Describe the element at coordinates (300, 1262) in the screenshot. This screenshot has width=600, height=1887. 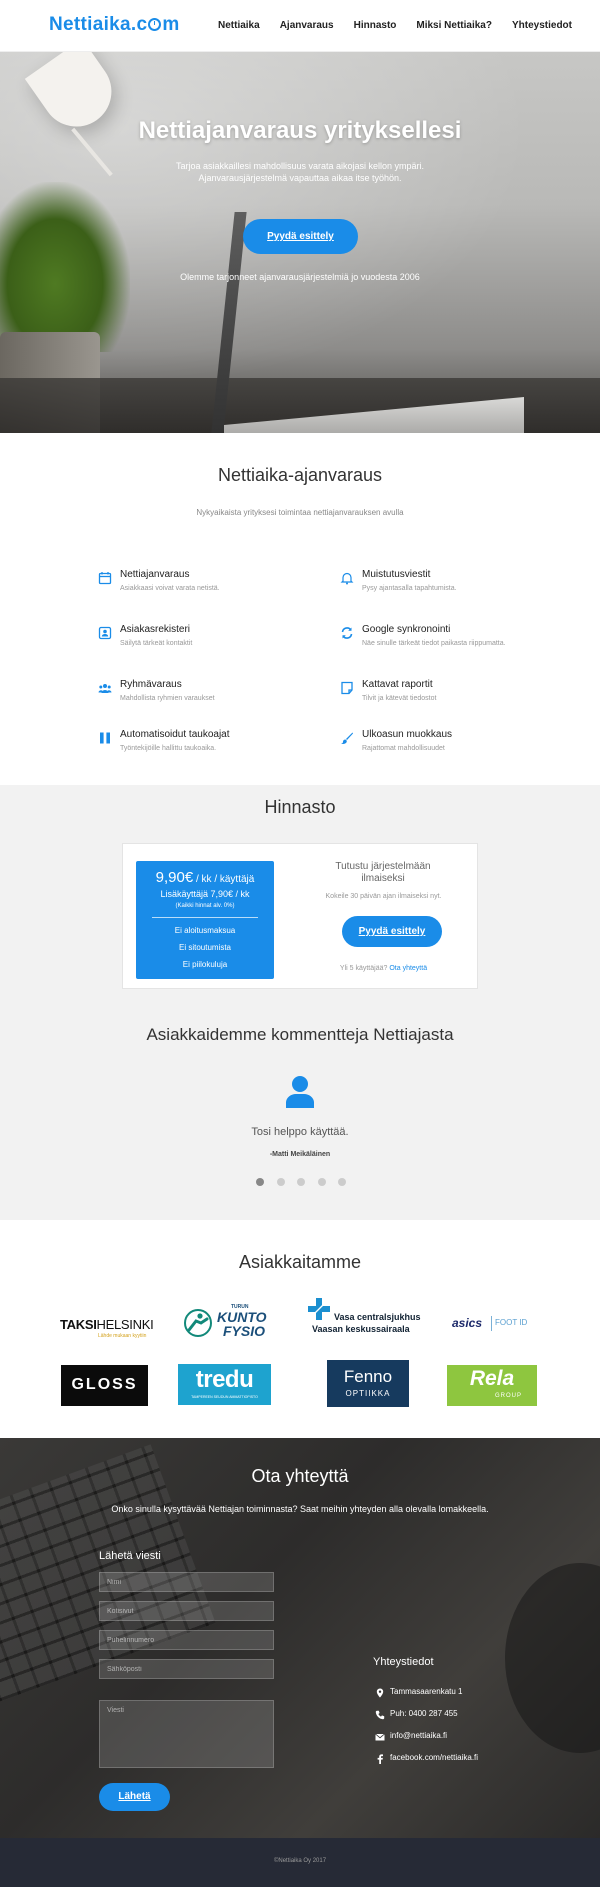
I see `clients-title: Asiakkaitamme` at that location.